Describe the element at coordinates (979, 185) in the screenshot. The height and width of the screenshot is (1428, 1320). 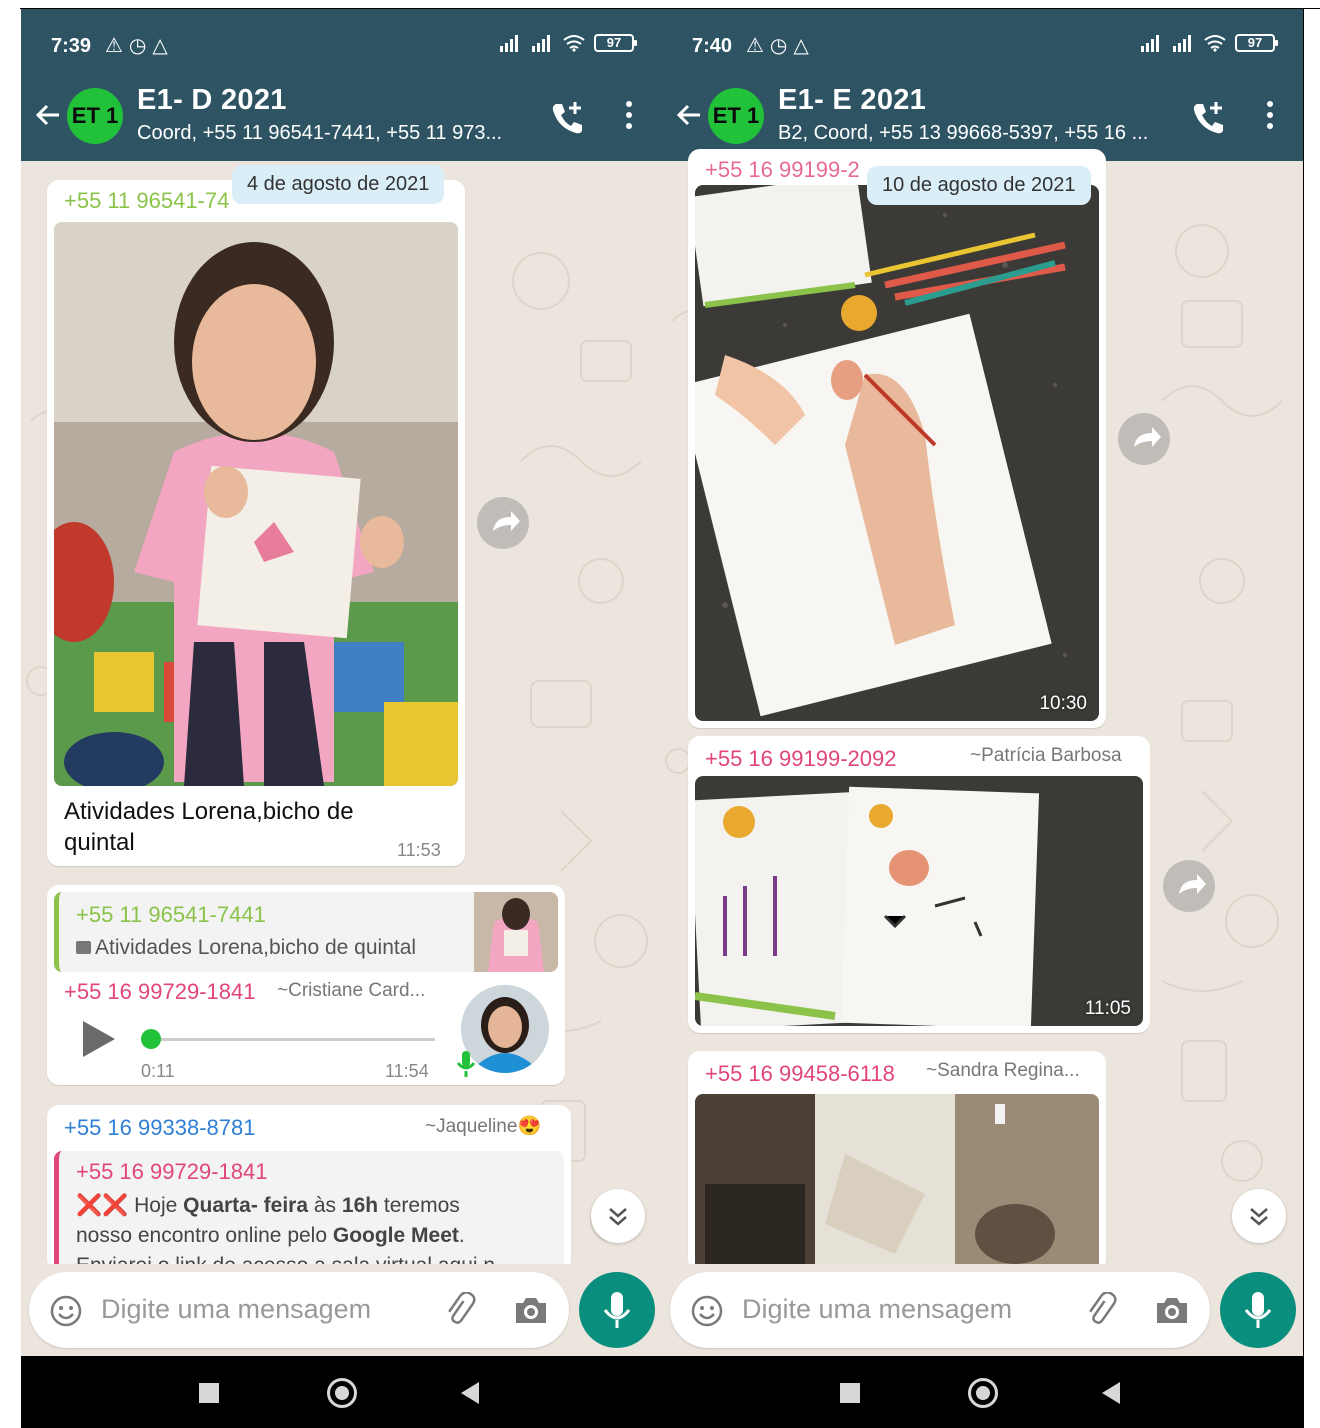
I see `date-chip: 10 de agosto de 2021` at that location.